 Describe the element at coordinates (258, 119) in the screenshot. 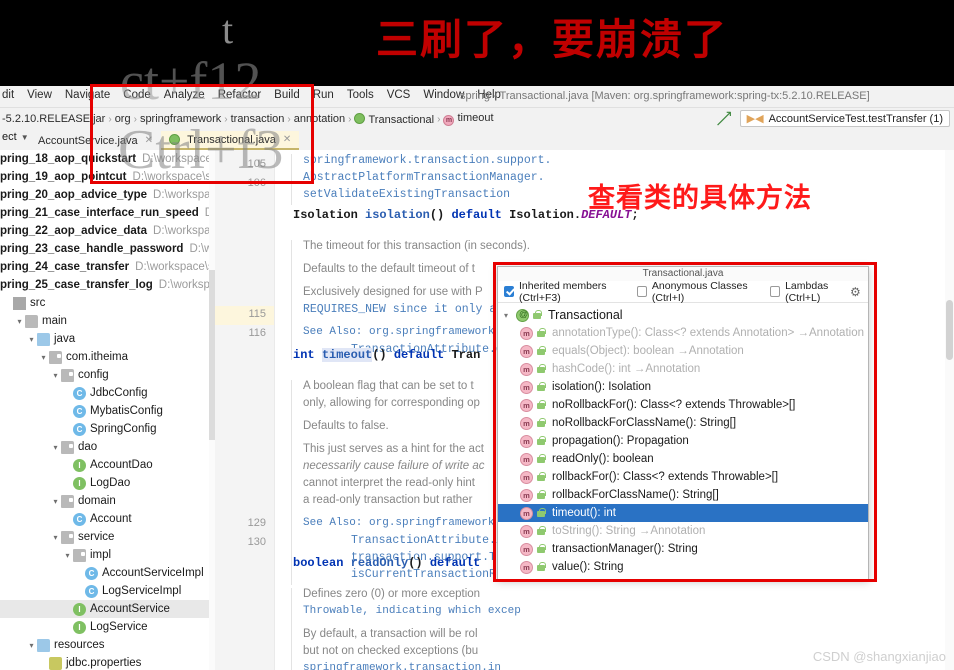

I see `breadcrumb-item-3: transaction` at that location.